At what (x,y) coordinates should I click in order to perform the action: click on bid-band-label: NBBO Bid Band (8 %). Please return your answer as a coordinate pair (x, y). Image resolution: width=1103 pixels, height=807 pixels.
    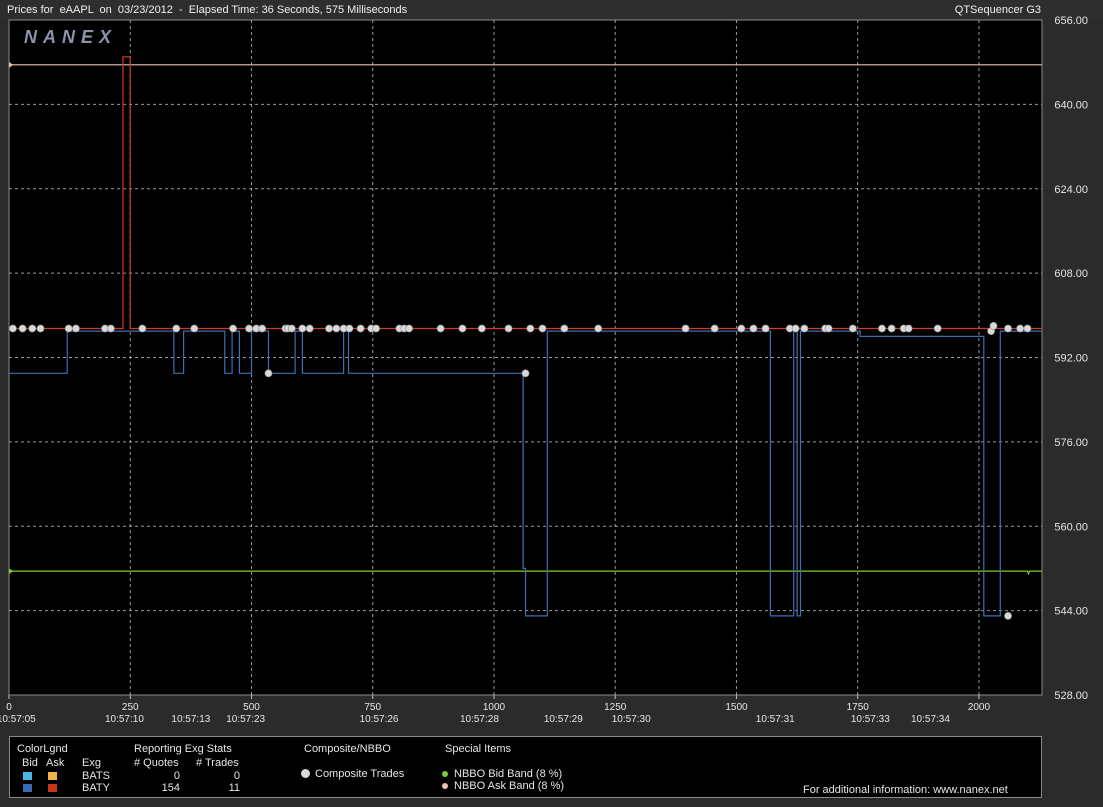
    Looking at the image, I should click on (508, 774).